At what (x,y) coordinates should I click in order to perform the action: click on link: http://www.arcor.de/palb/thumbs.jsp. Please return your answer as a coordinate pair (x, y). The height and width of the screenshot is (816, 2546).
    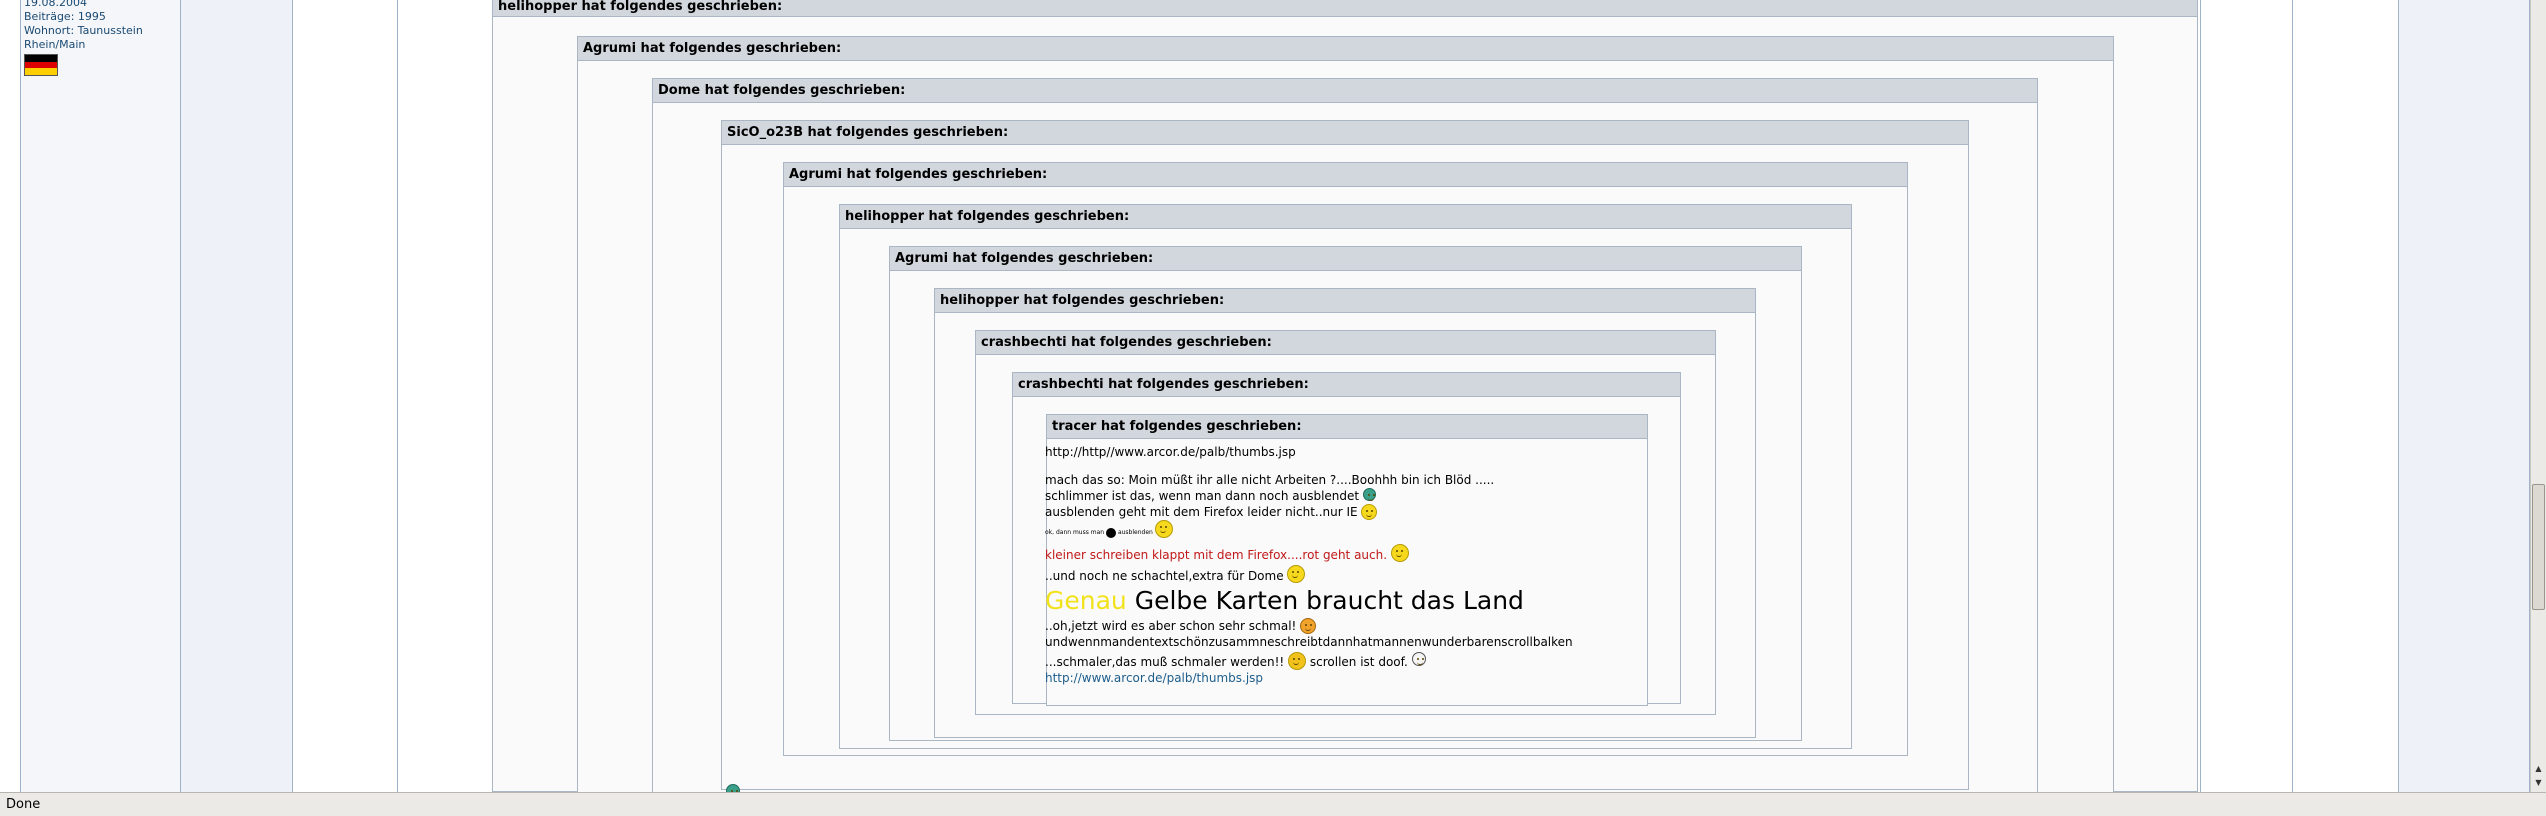
    Looking at the image, I should click on (1309, 678).